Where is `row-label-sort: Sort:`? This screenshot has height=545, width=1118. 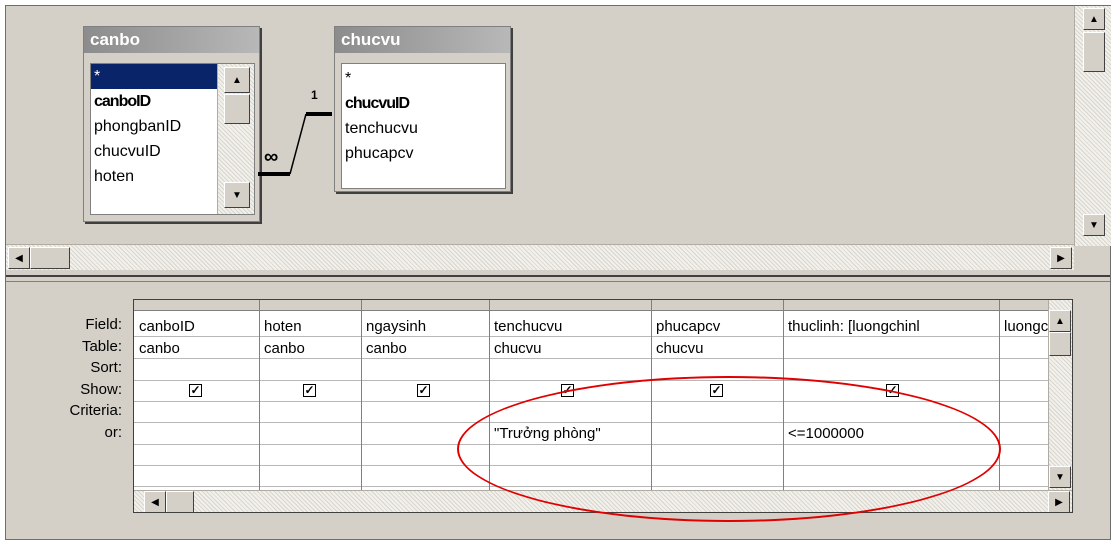 row-label-sort: Sort: is located at coordinates (106, 367).